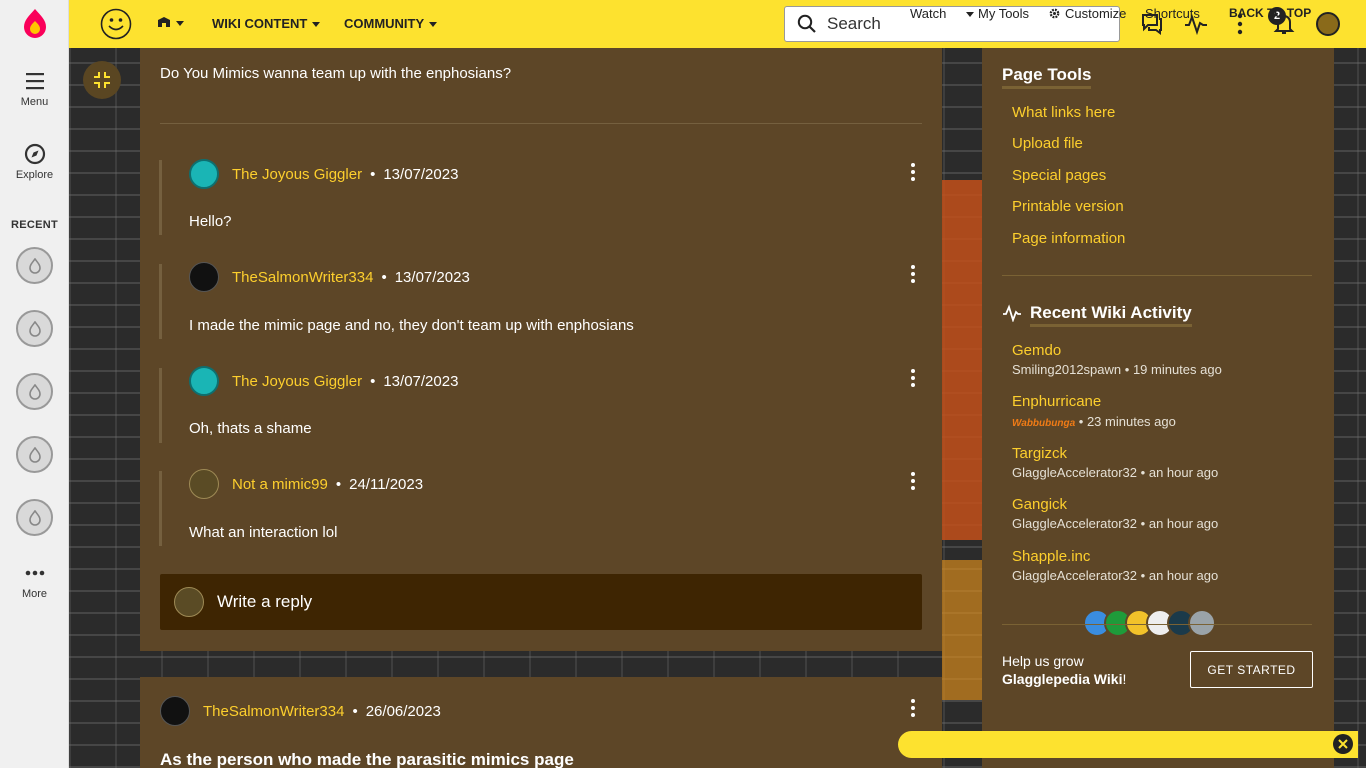  Describe the element at coordinates (1056, 401) in the screenshot. I see `activity-page-link: Enphurricane` at that location.